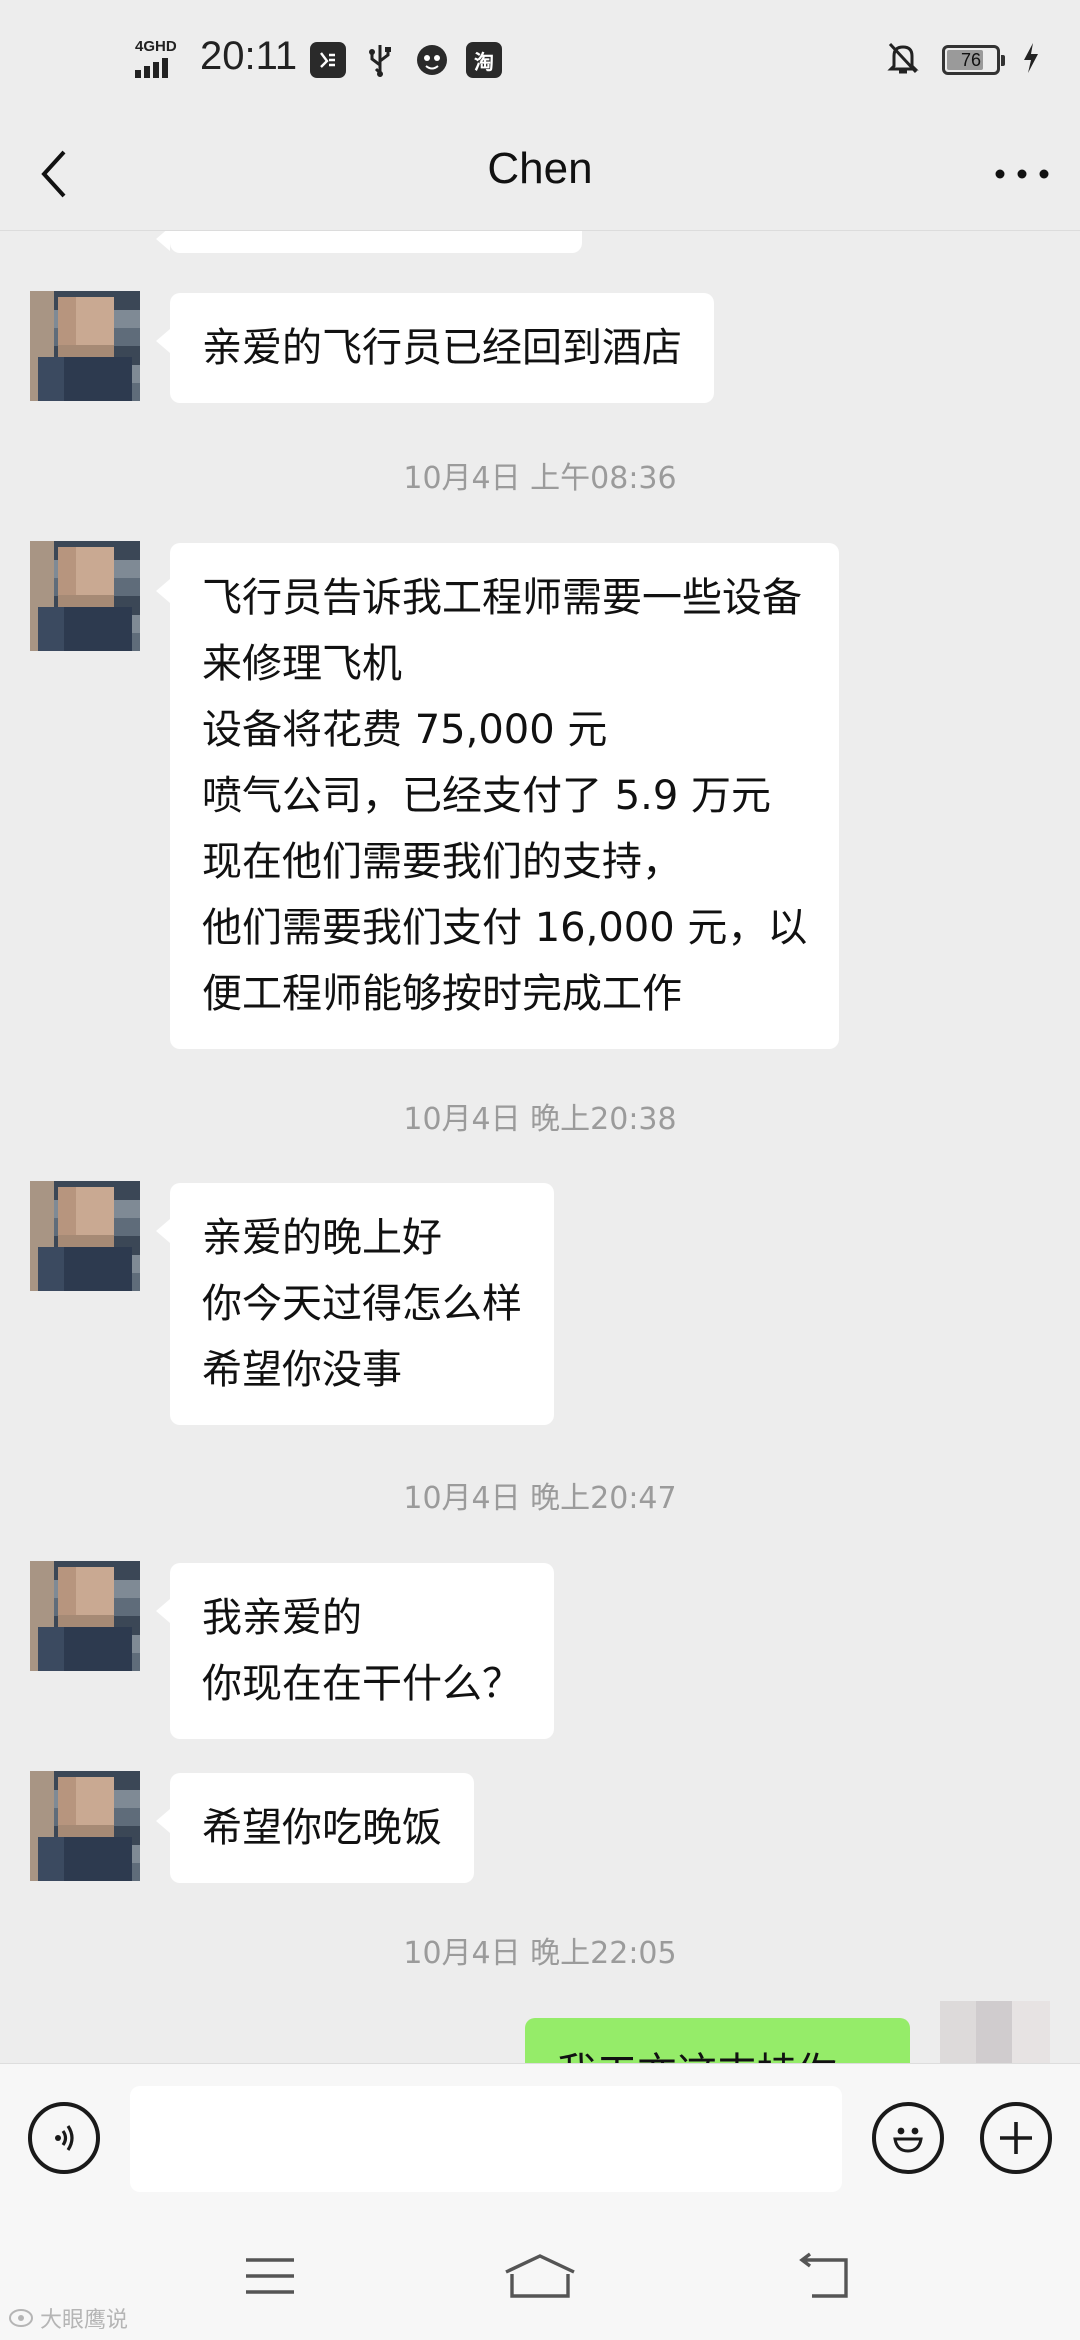 This screenshot has height=2340, width=1080. I want to click on network-indicator: 4GHD, so click(163, 59).